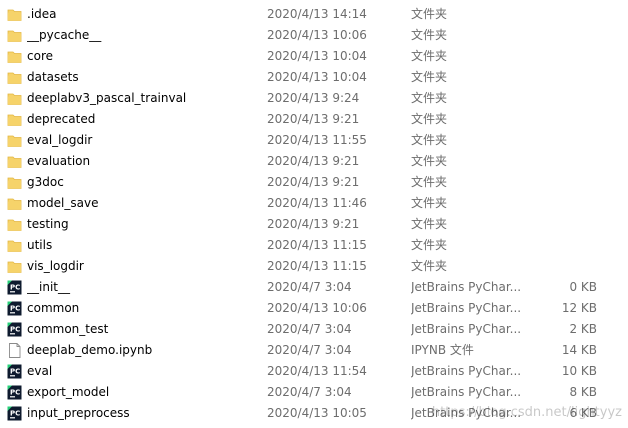  Describe the element at coordinates (314, 182) in the screenshot. I see `file-row: g3doc 2020/4/13 9:21 文件夹` at that location.